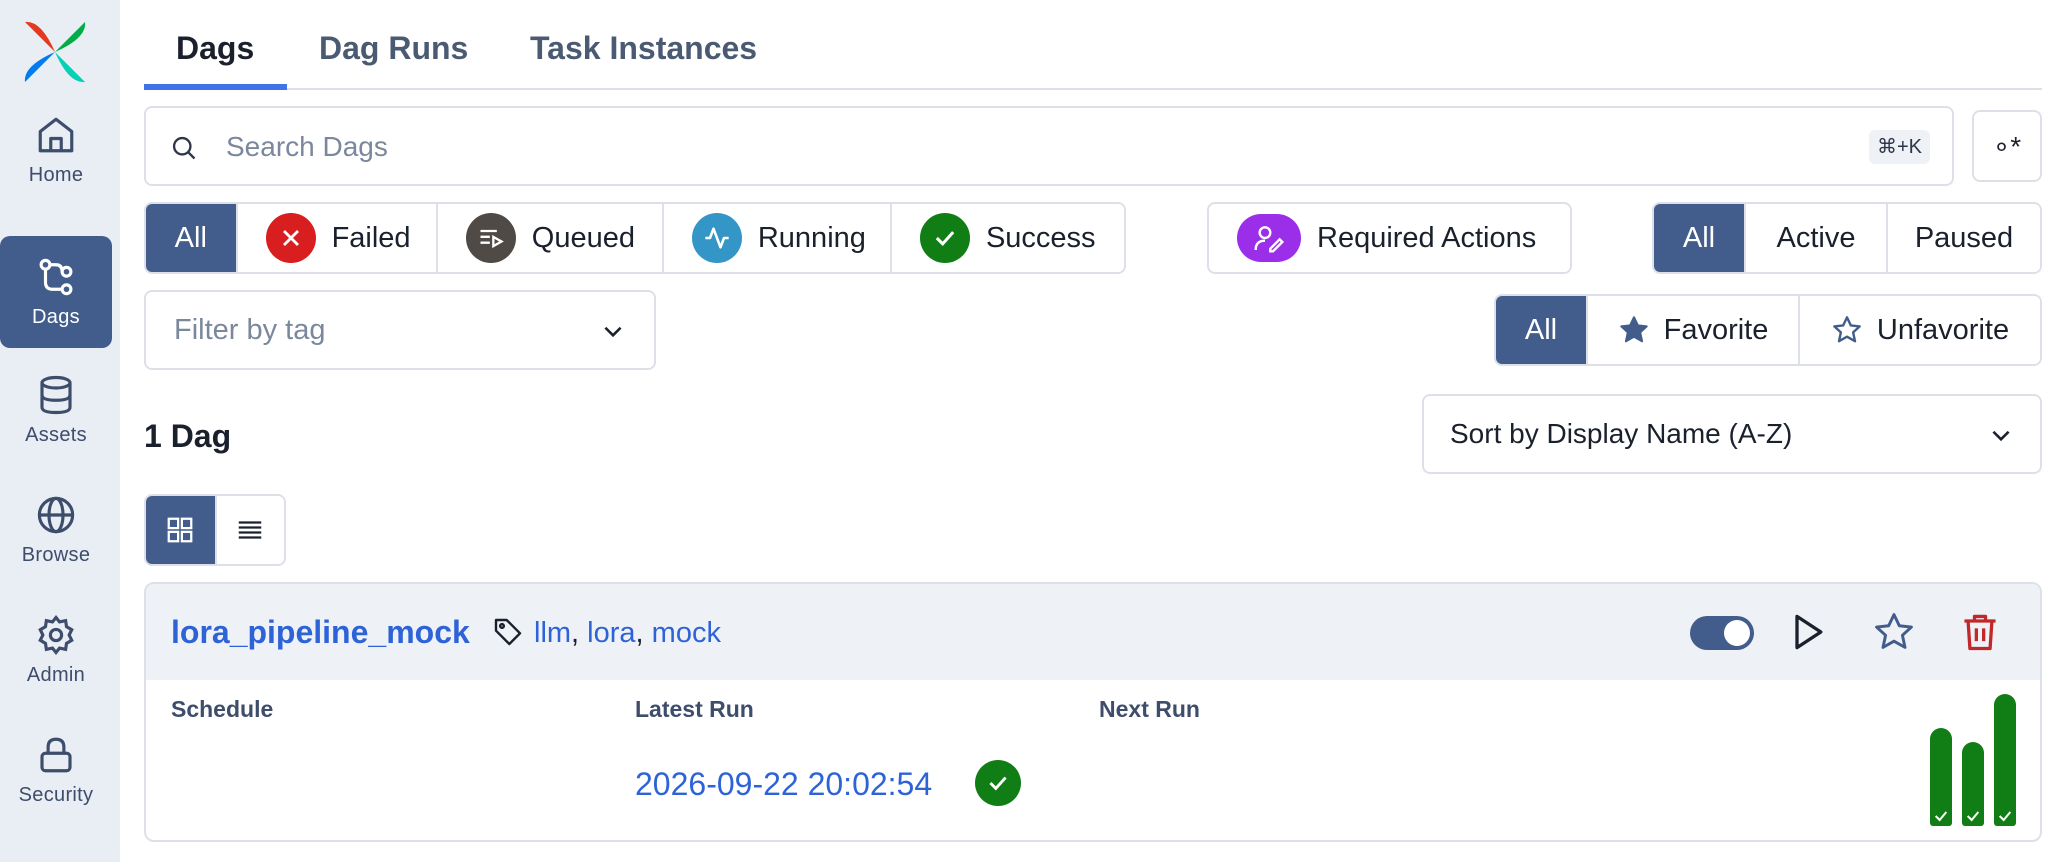 This screenshot has width=2060, height=862. I want to click on trash-icon, so click(1980, 632).